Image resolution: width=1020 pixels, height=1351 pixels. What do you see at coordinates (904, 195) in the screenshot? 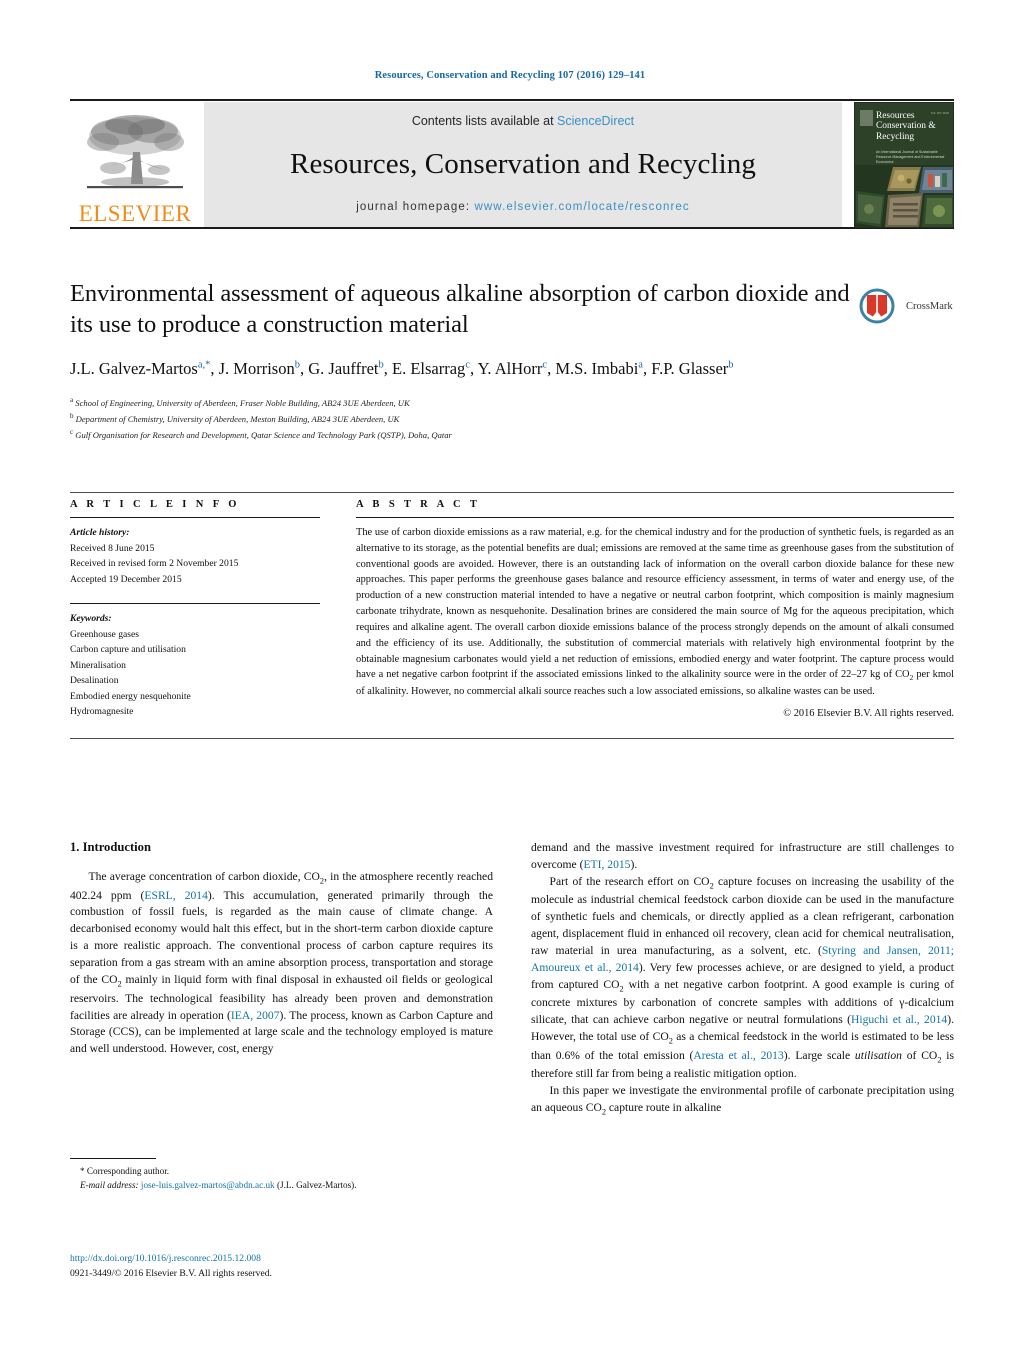
I see `cover-photo-collage-icon` at bounding box center [904, 195].